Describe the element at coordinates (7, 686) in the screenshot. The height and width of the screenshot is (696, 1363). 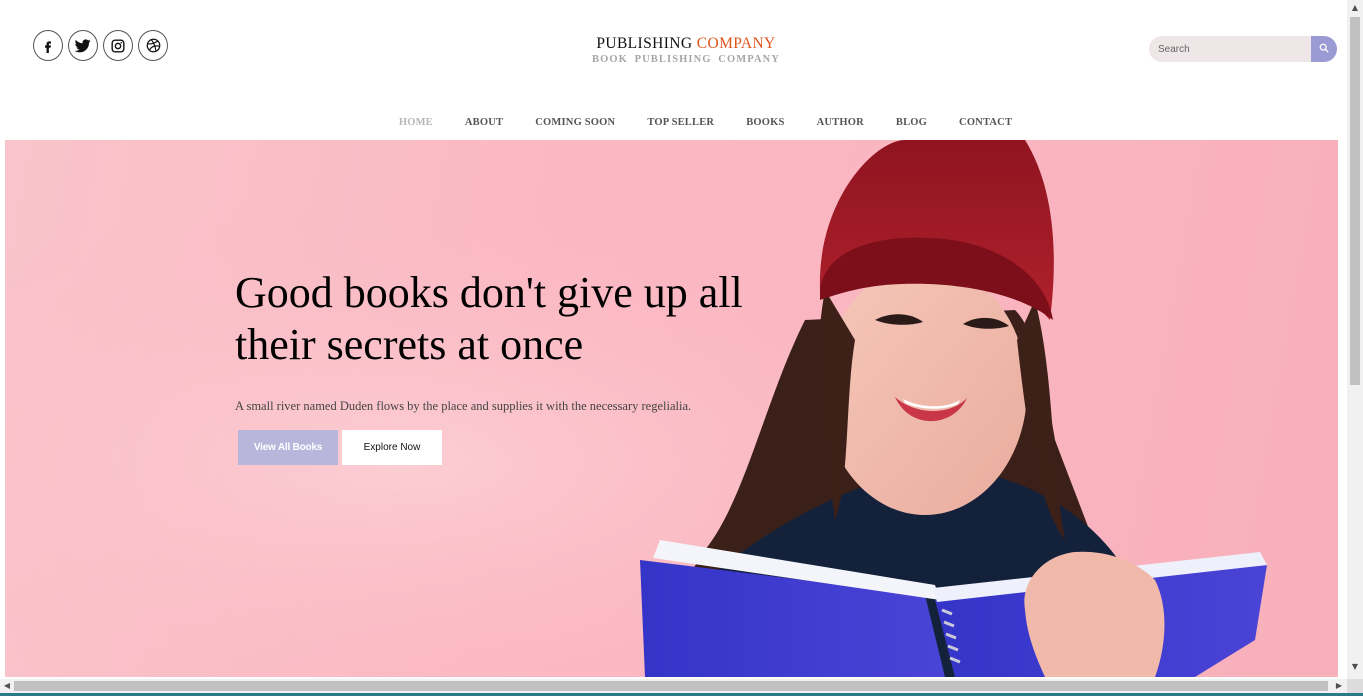
I see `scroll-left-arrow-icon: ◀` at that location.